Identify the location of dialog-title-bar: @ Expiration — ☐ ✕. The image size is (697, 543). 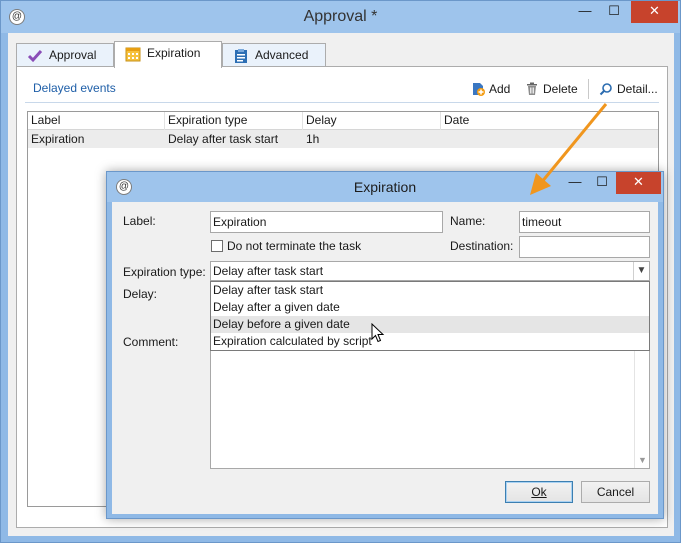
(385, 187).